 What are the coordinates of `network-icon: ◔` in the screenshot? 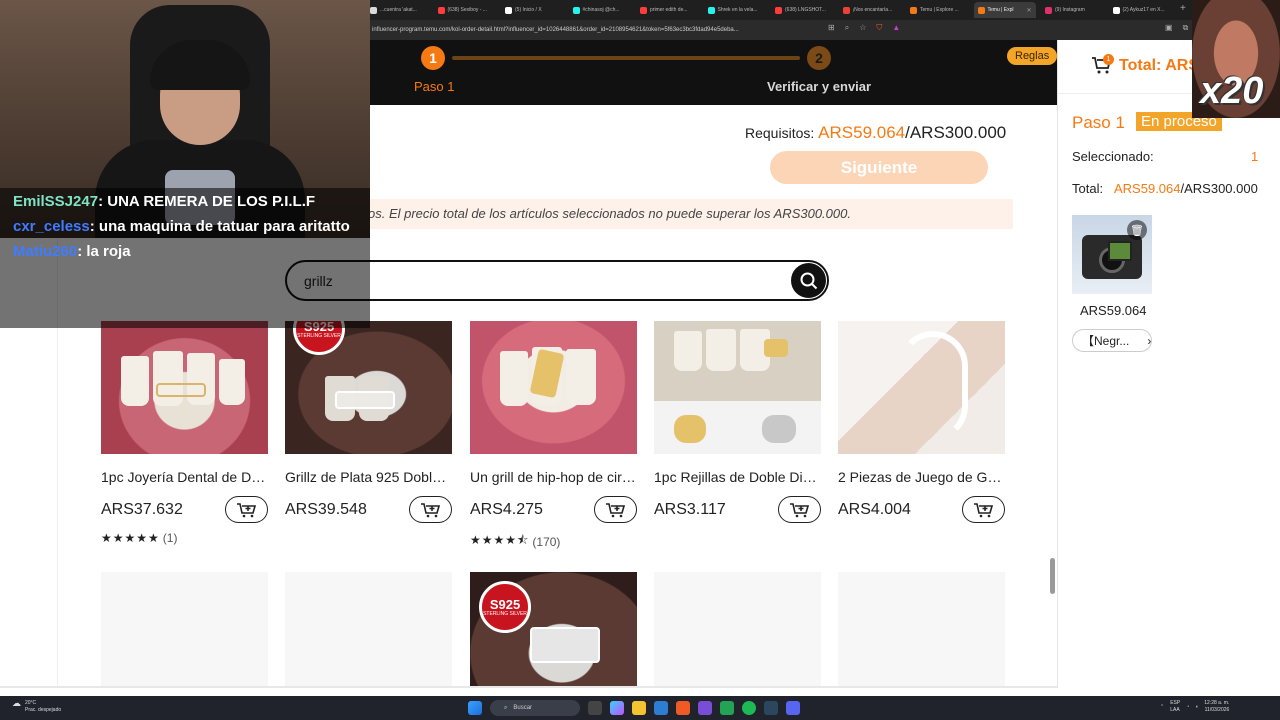 It's located at (1187, 707).